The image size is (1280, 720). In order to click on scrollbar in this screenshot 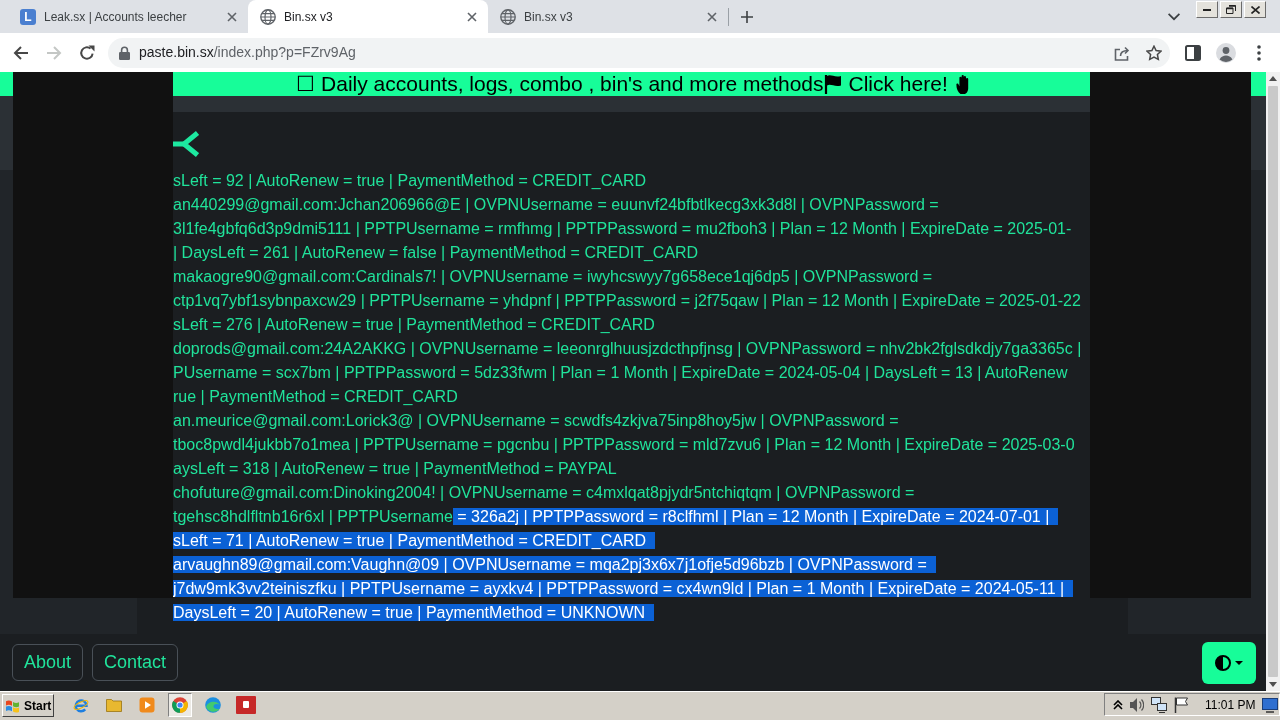, I will do `click(1273, 381)`.